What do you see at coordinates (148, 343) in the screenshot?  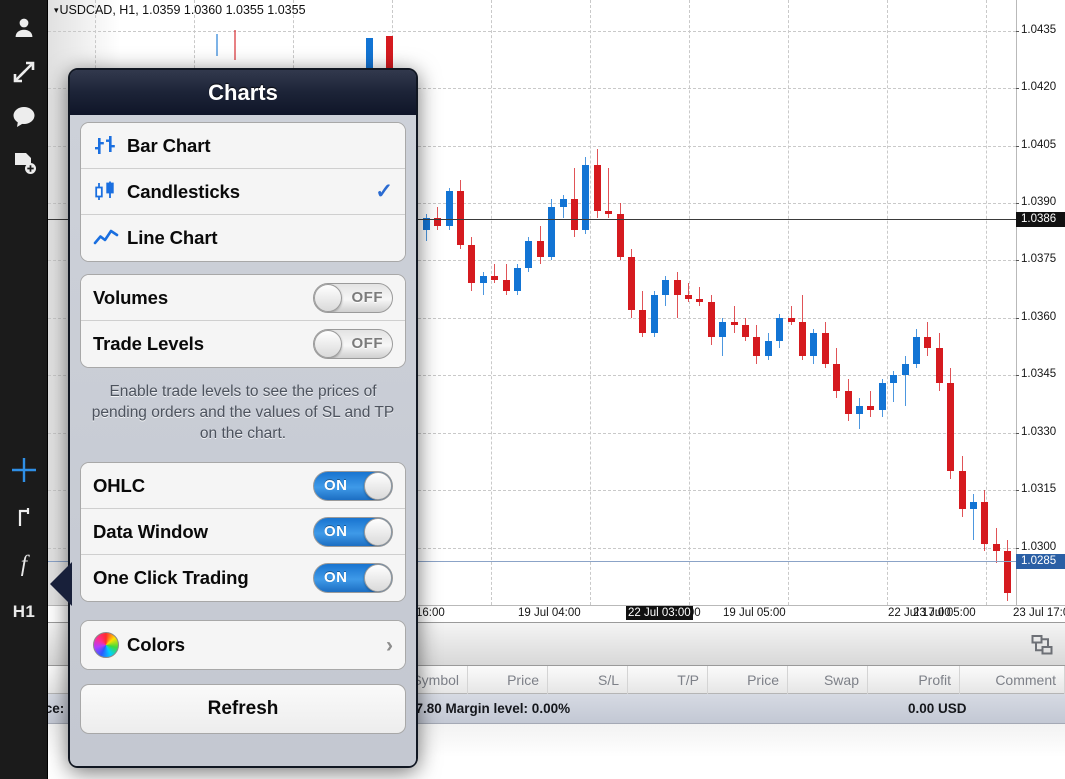 I see `setting-label: Trade Levels` at bounding box center [148, 343].